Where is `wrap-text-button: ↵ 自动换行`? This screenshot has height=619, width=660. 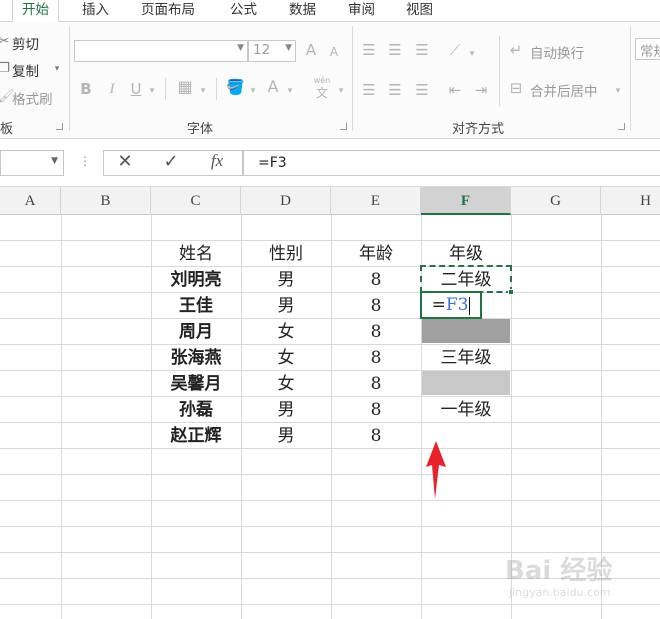
wrap-text-button: ↵ 自动换行 is located at coordinates (557, 51).